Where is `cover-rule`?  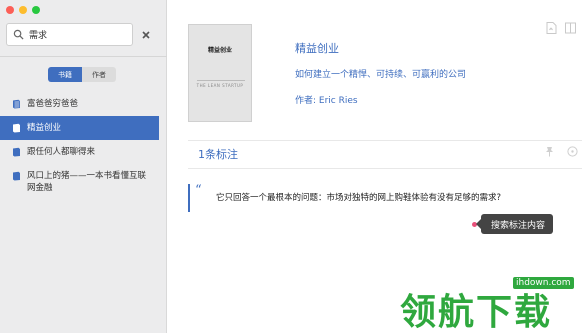
cover-rule is located at coordinates (221, 80).